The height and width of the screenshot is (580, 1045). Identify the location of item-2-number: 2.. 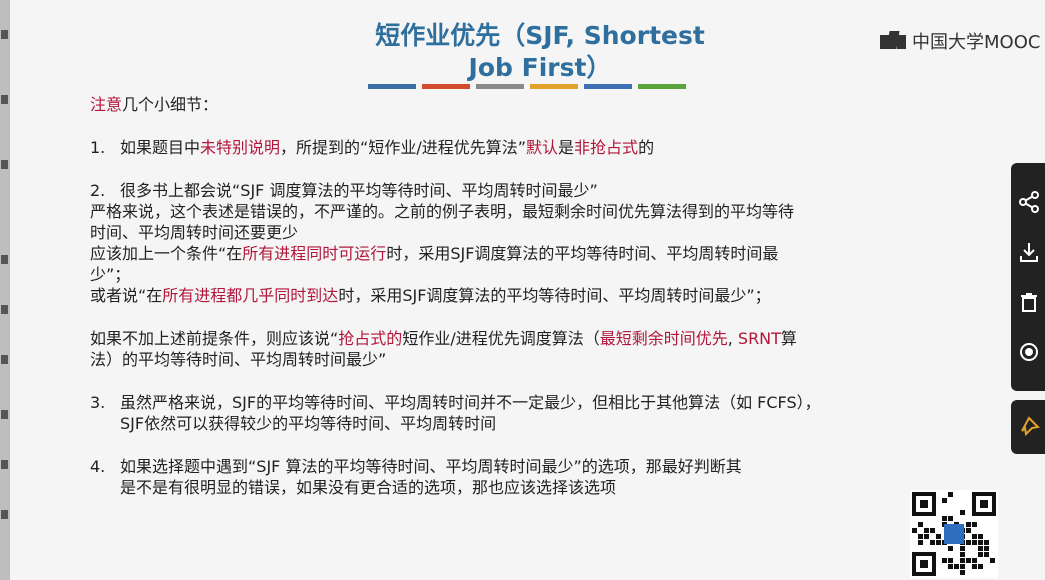
(98, 190).